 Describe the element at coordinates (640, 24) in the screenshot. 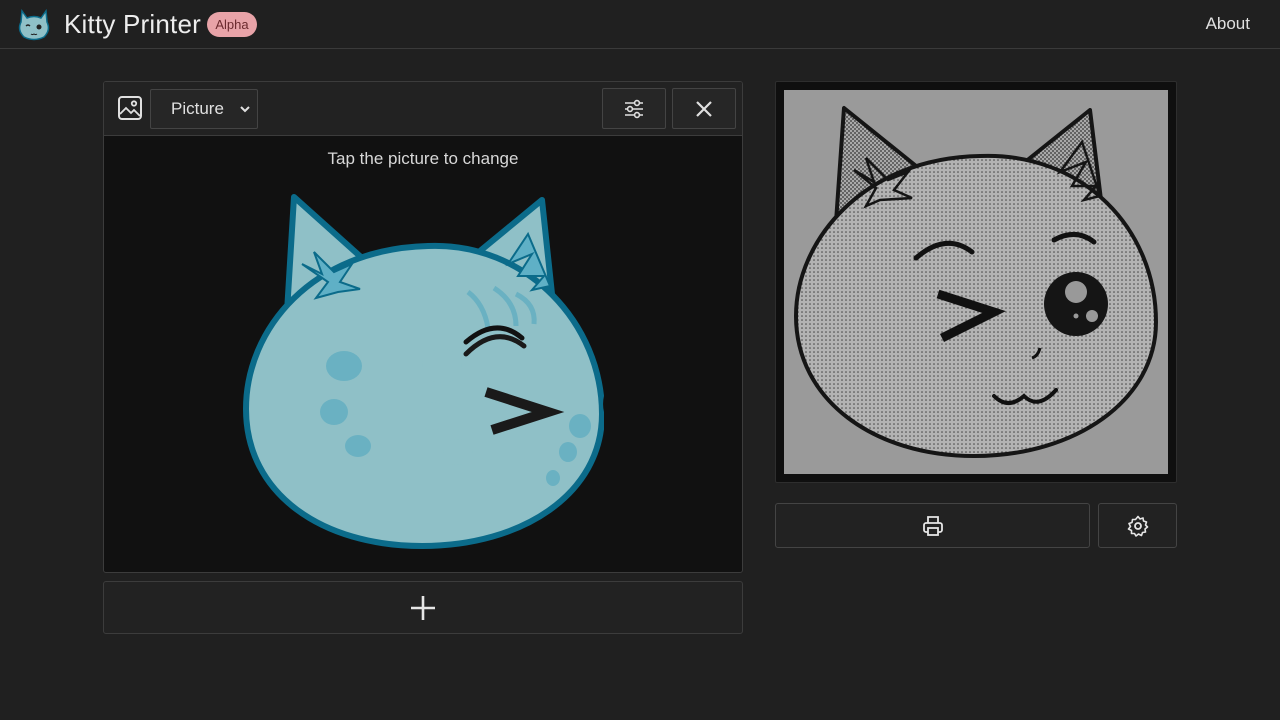

I see `navbar: Kitty Printer Alpha About` at that location.